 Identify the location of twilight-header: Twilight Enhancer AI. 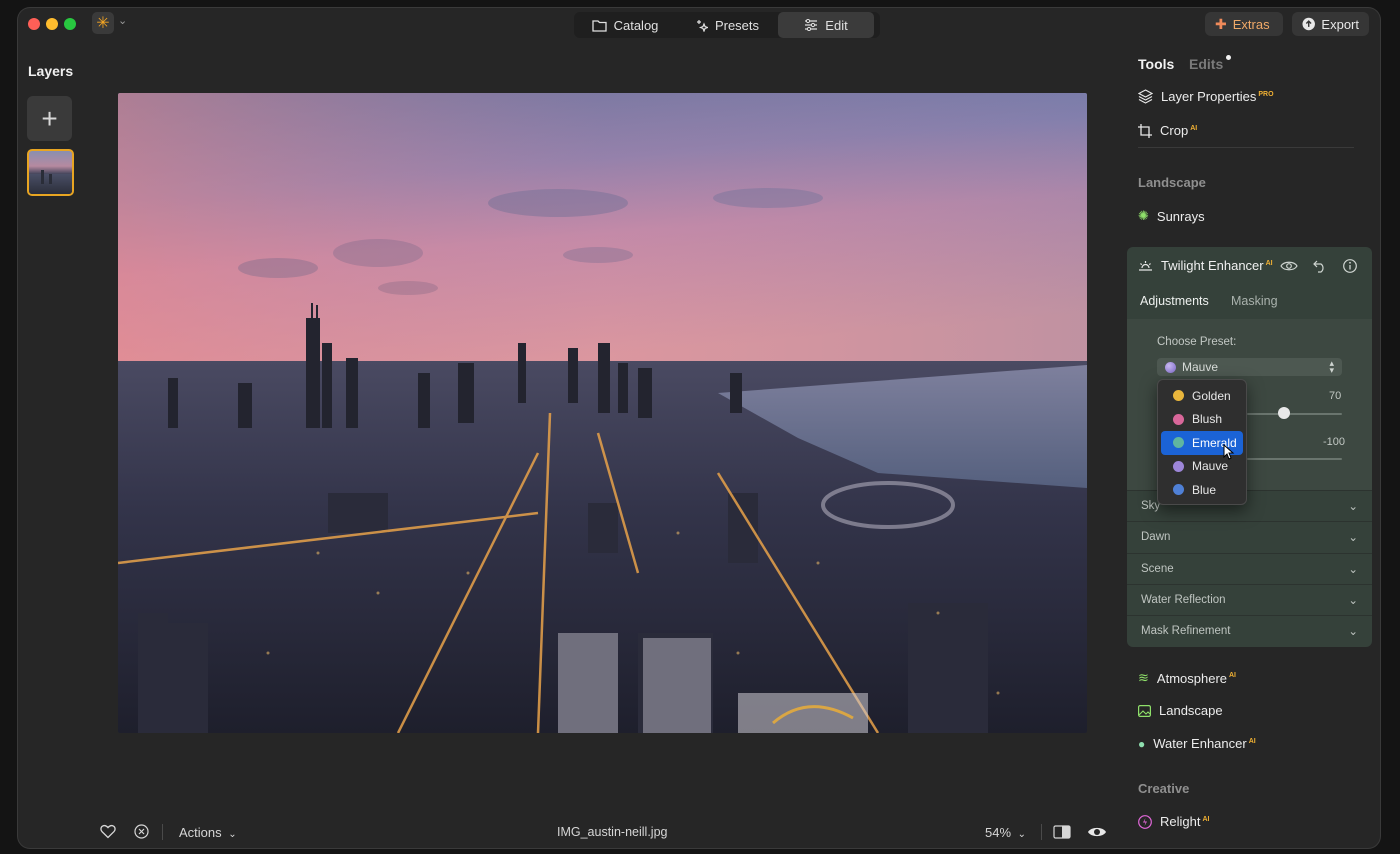
(1205, 265).